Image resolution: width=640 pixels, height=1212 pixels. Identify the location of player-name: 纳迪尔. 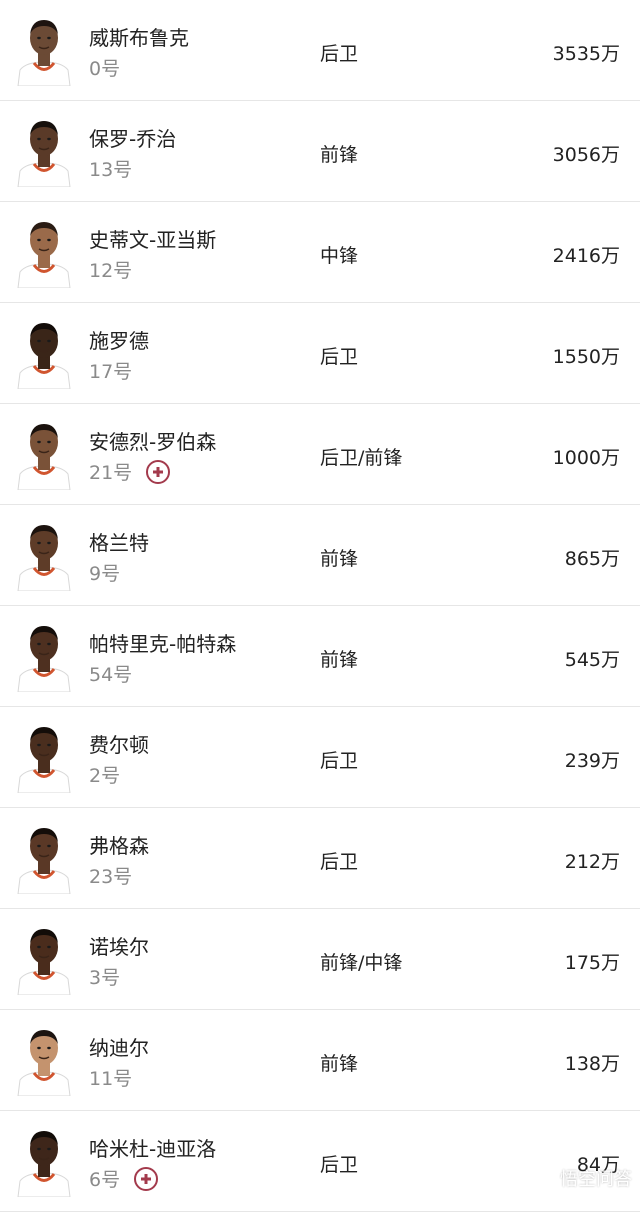
(119, 1048).